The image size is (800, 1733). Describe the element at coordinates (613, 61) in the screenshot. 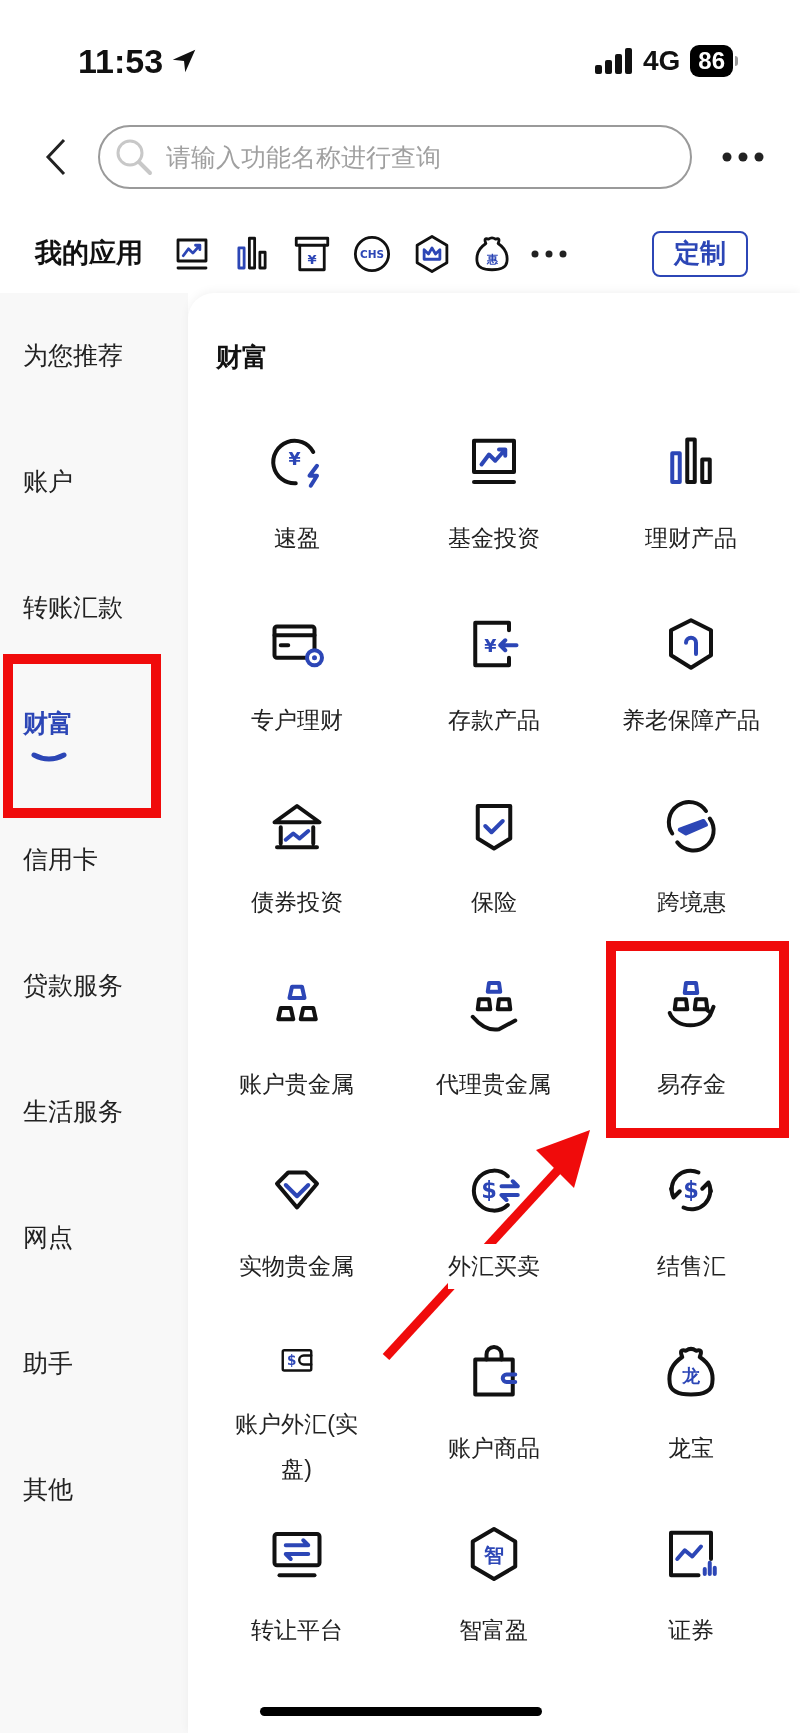

I see `signal-icon` at that location.